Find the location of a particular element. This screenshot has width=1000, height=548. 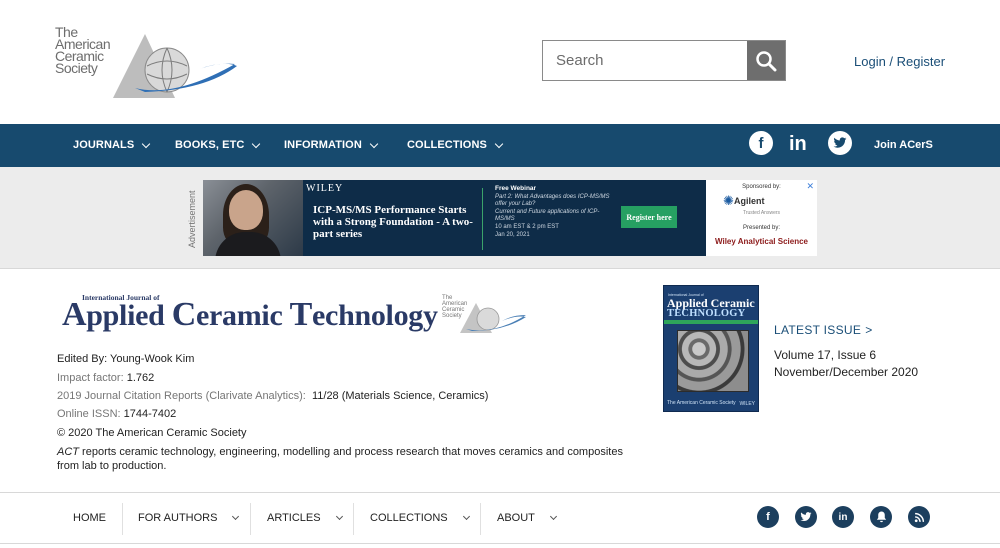

search-input is located at coordinates (645, 60).